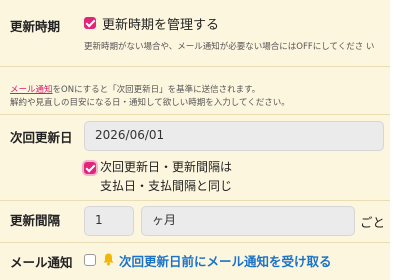 Image resolution: width=396 pixels, height=280 pixels. Describe the element at coordinates (41, 137) in the screenshot. I see `next-update-label: 次回更新日` at that location.